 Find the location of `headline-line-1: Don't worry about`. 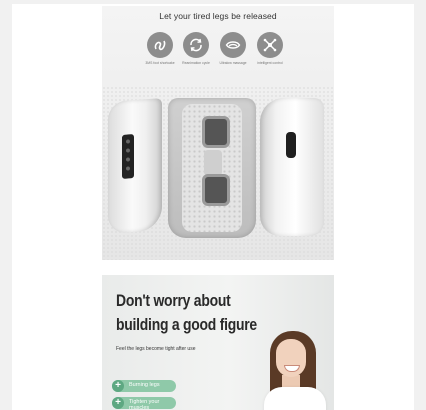

headline-line-1: Don't worry about is located at coordinates (173, 300).